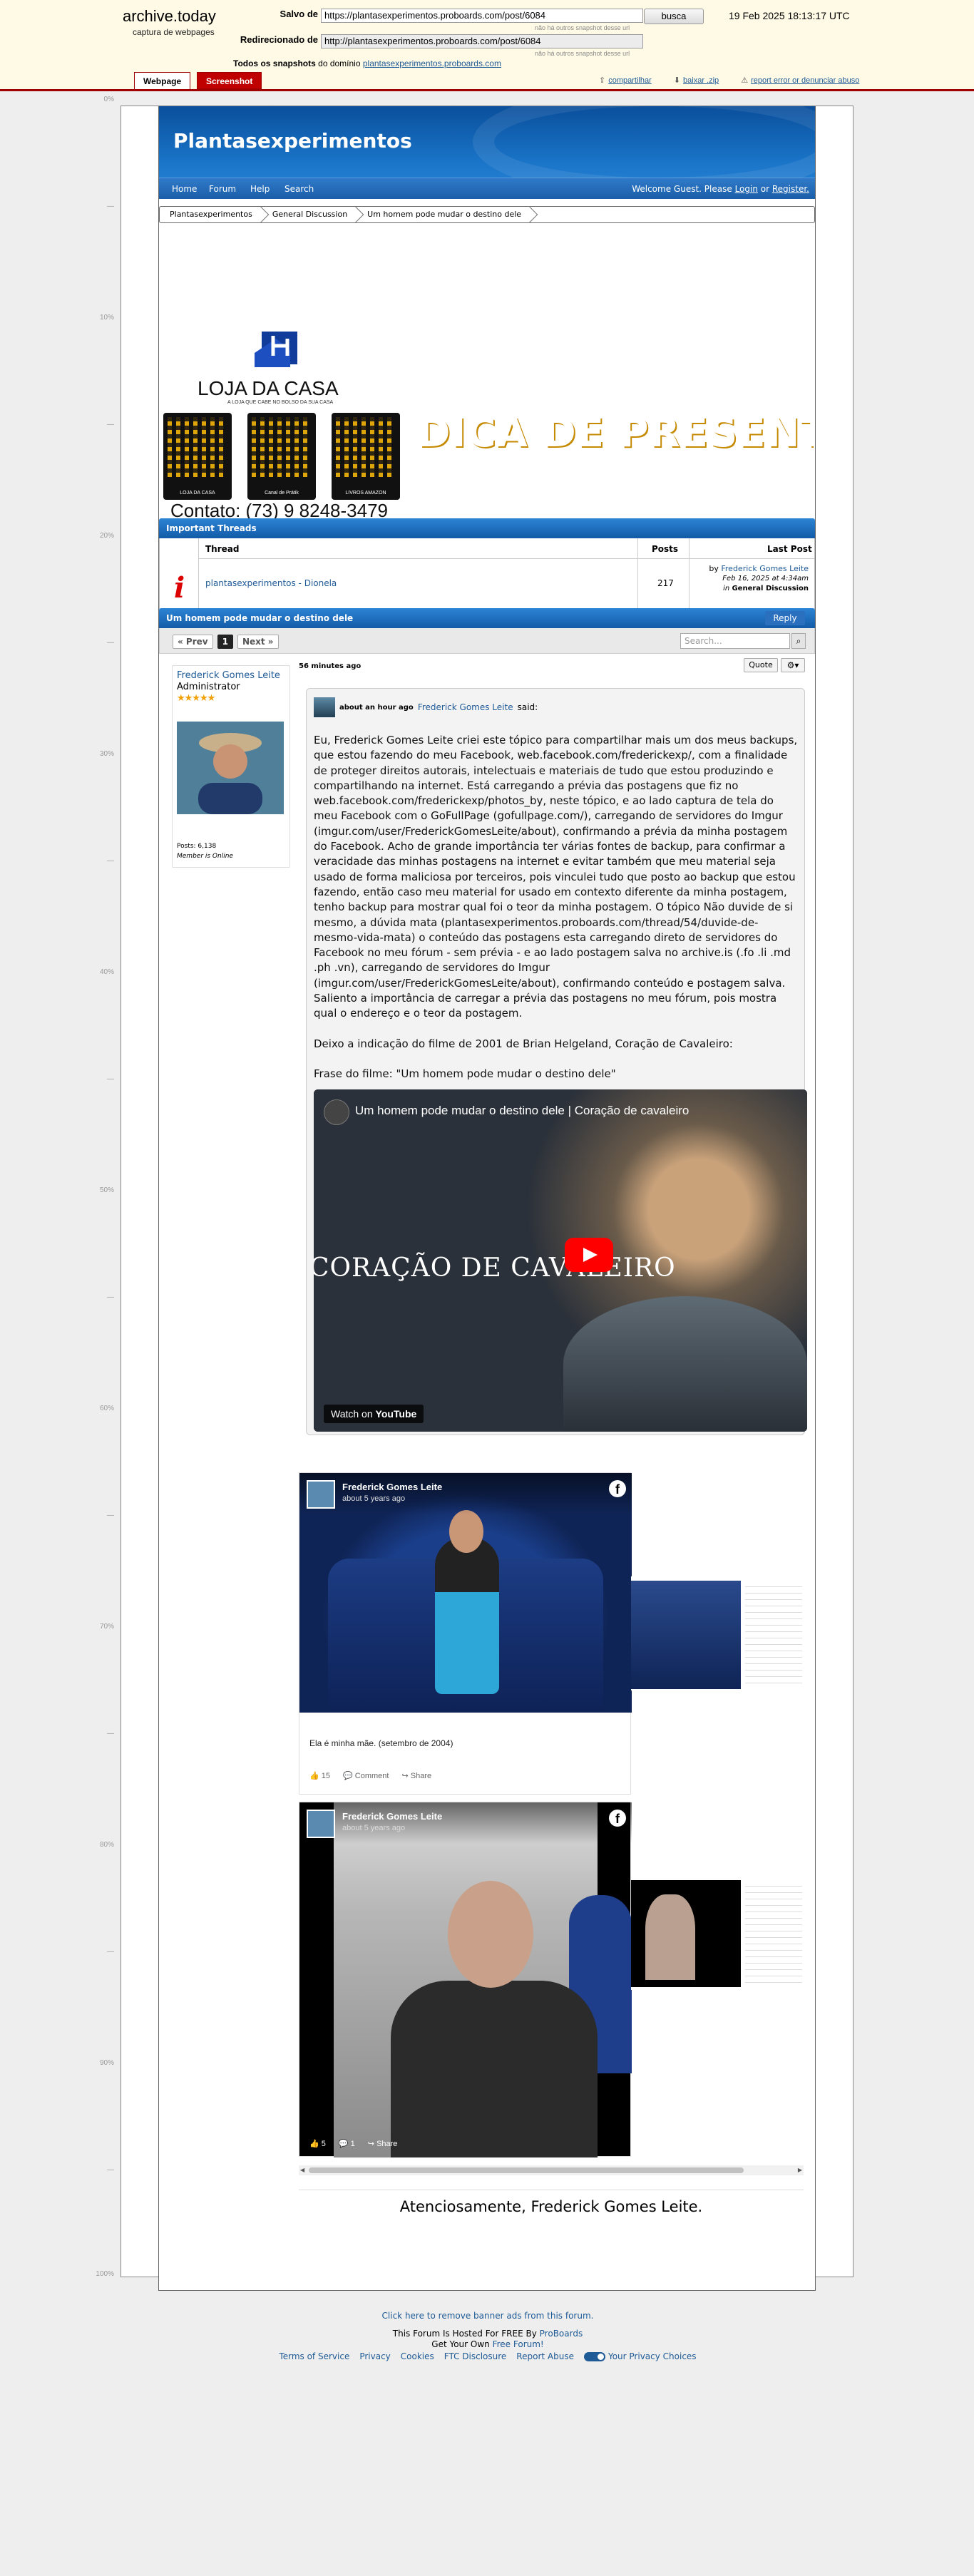 This screenshot has width=974, height=2576. What do you see at coordinates (376, 708) in the screenshot?
I see `quote-time: about an hour ago` at bounding box center [376, 708].